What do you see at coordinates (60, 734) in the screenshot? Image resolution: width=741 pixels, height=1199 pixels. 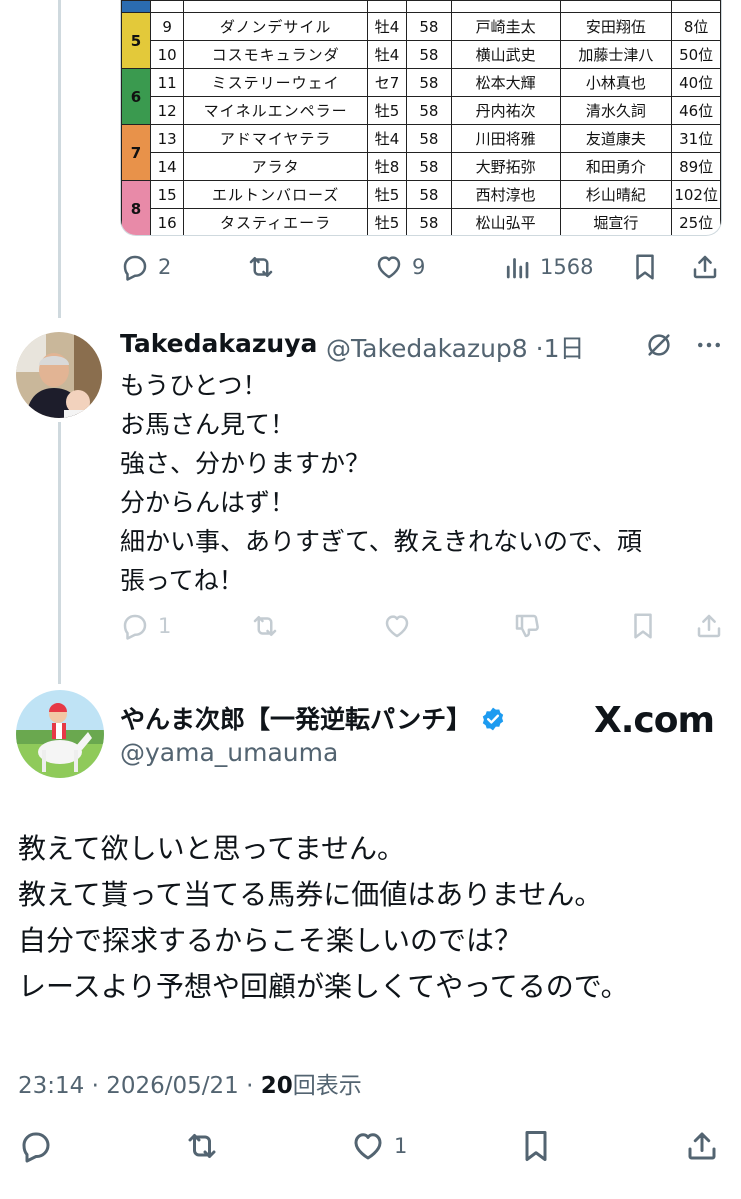 I see `avatar-yama-umauma` at bounding box center [60, 734].